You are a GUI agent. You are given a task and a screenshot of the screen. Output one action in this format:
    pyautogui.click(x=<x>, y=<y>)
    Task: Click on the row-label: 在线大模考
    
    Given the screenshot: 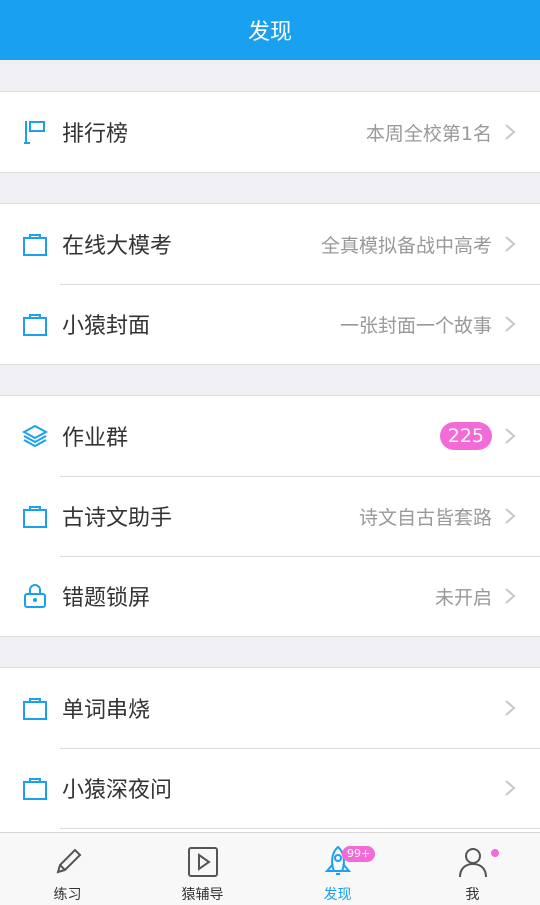 What is the action you would take?
    pyautogui.click(x=117, y=246)
    